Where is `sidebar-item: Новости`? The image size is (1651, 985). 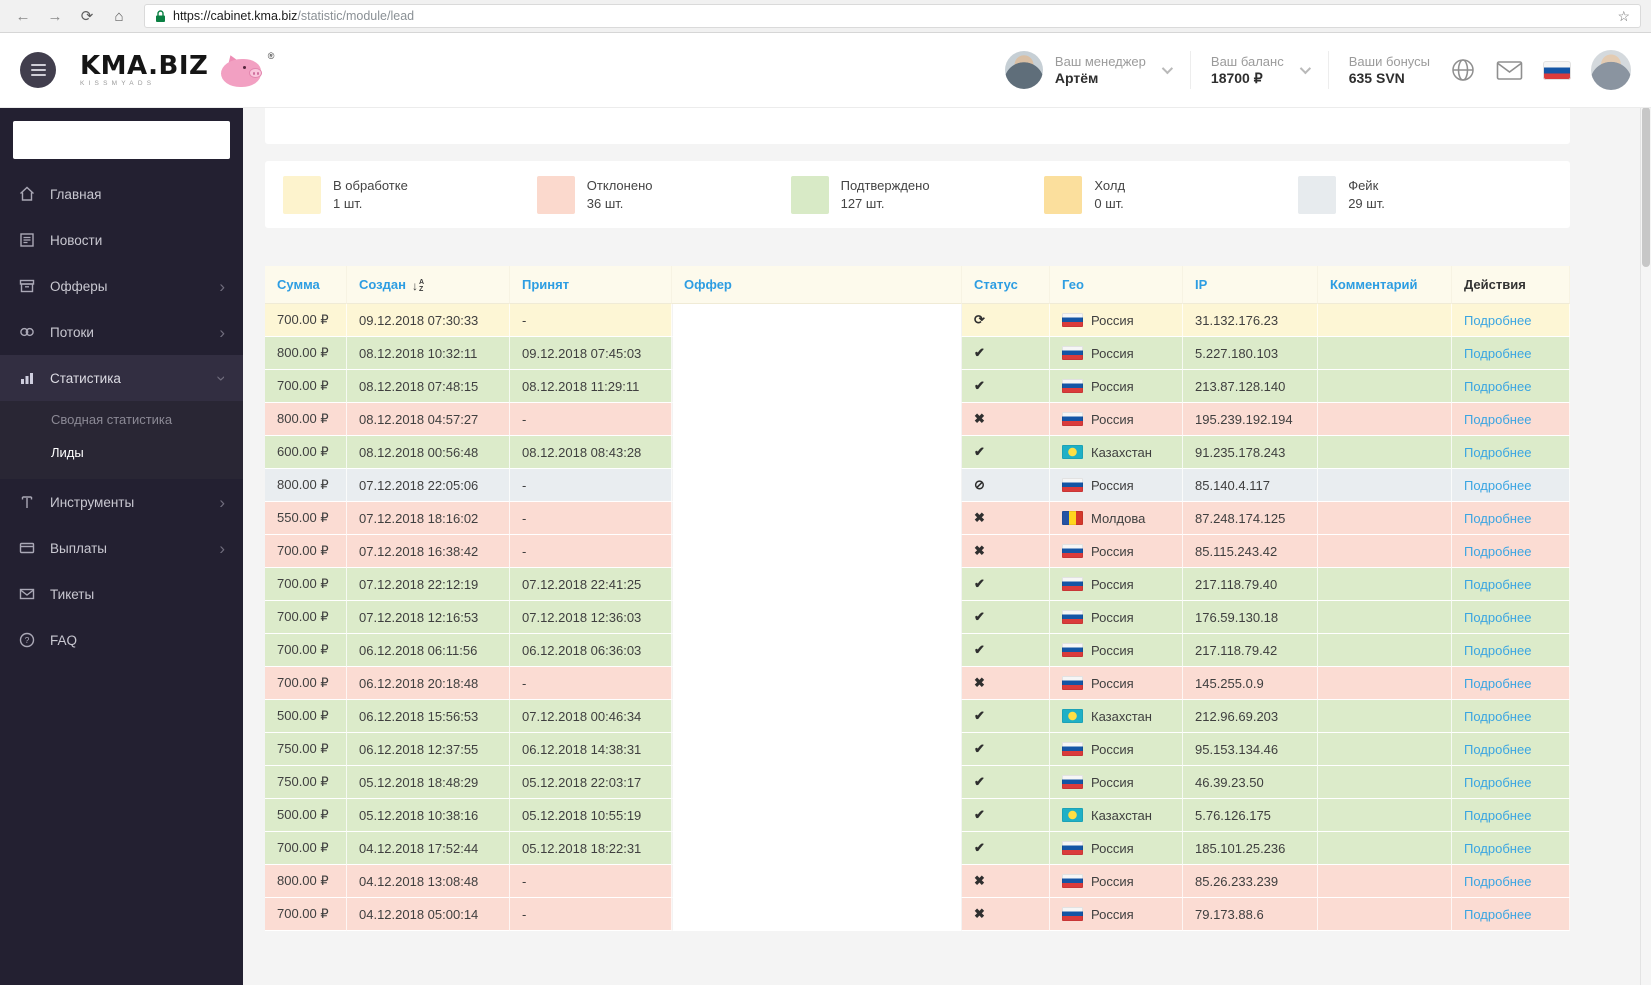
sidebar-item: Новости is located at coordinates (121, 240).